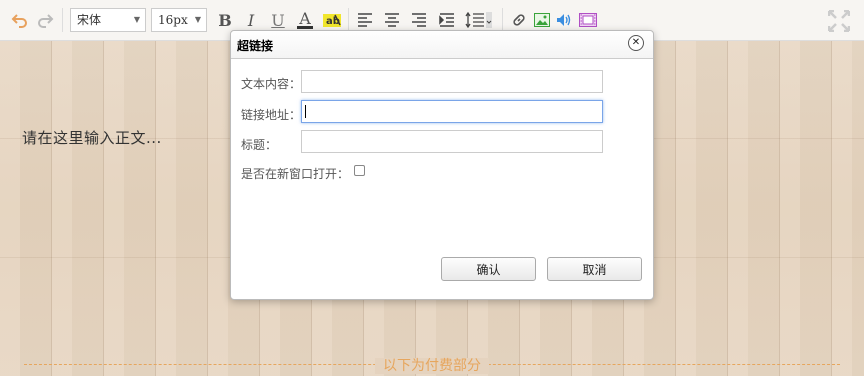 The height and width of the screenshot is (376, 864). What do you see at coordinates (479, 20) in the screenshot?
I see `line-height-icon` at bounding box center [479, 20].